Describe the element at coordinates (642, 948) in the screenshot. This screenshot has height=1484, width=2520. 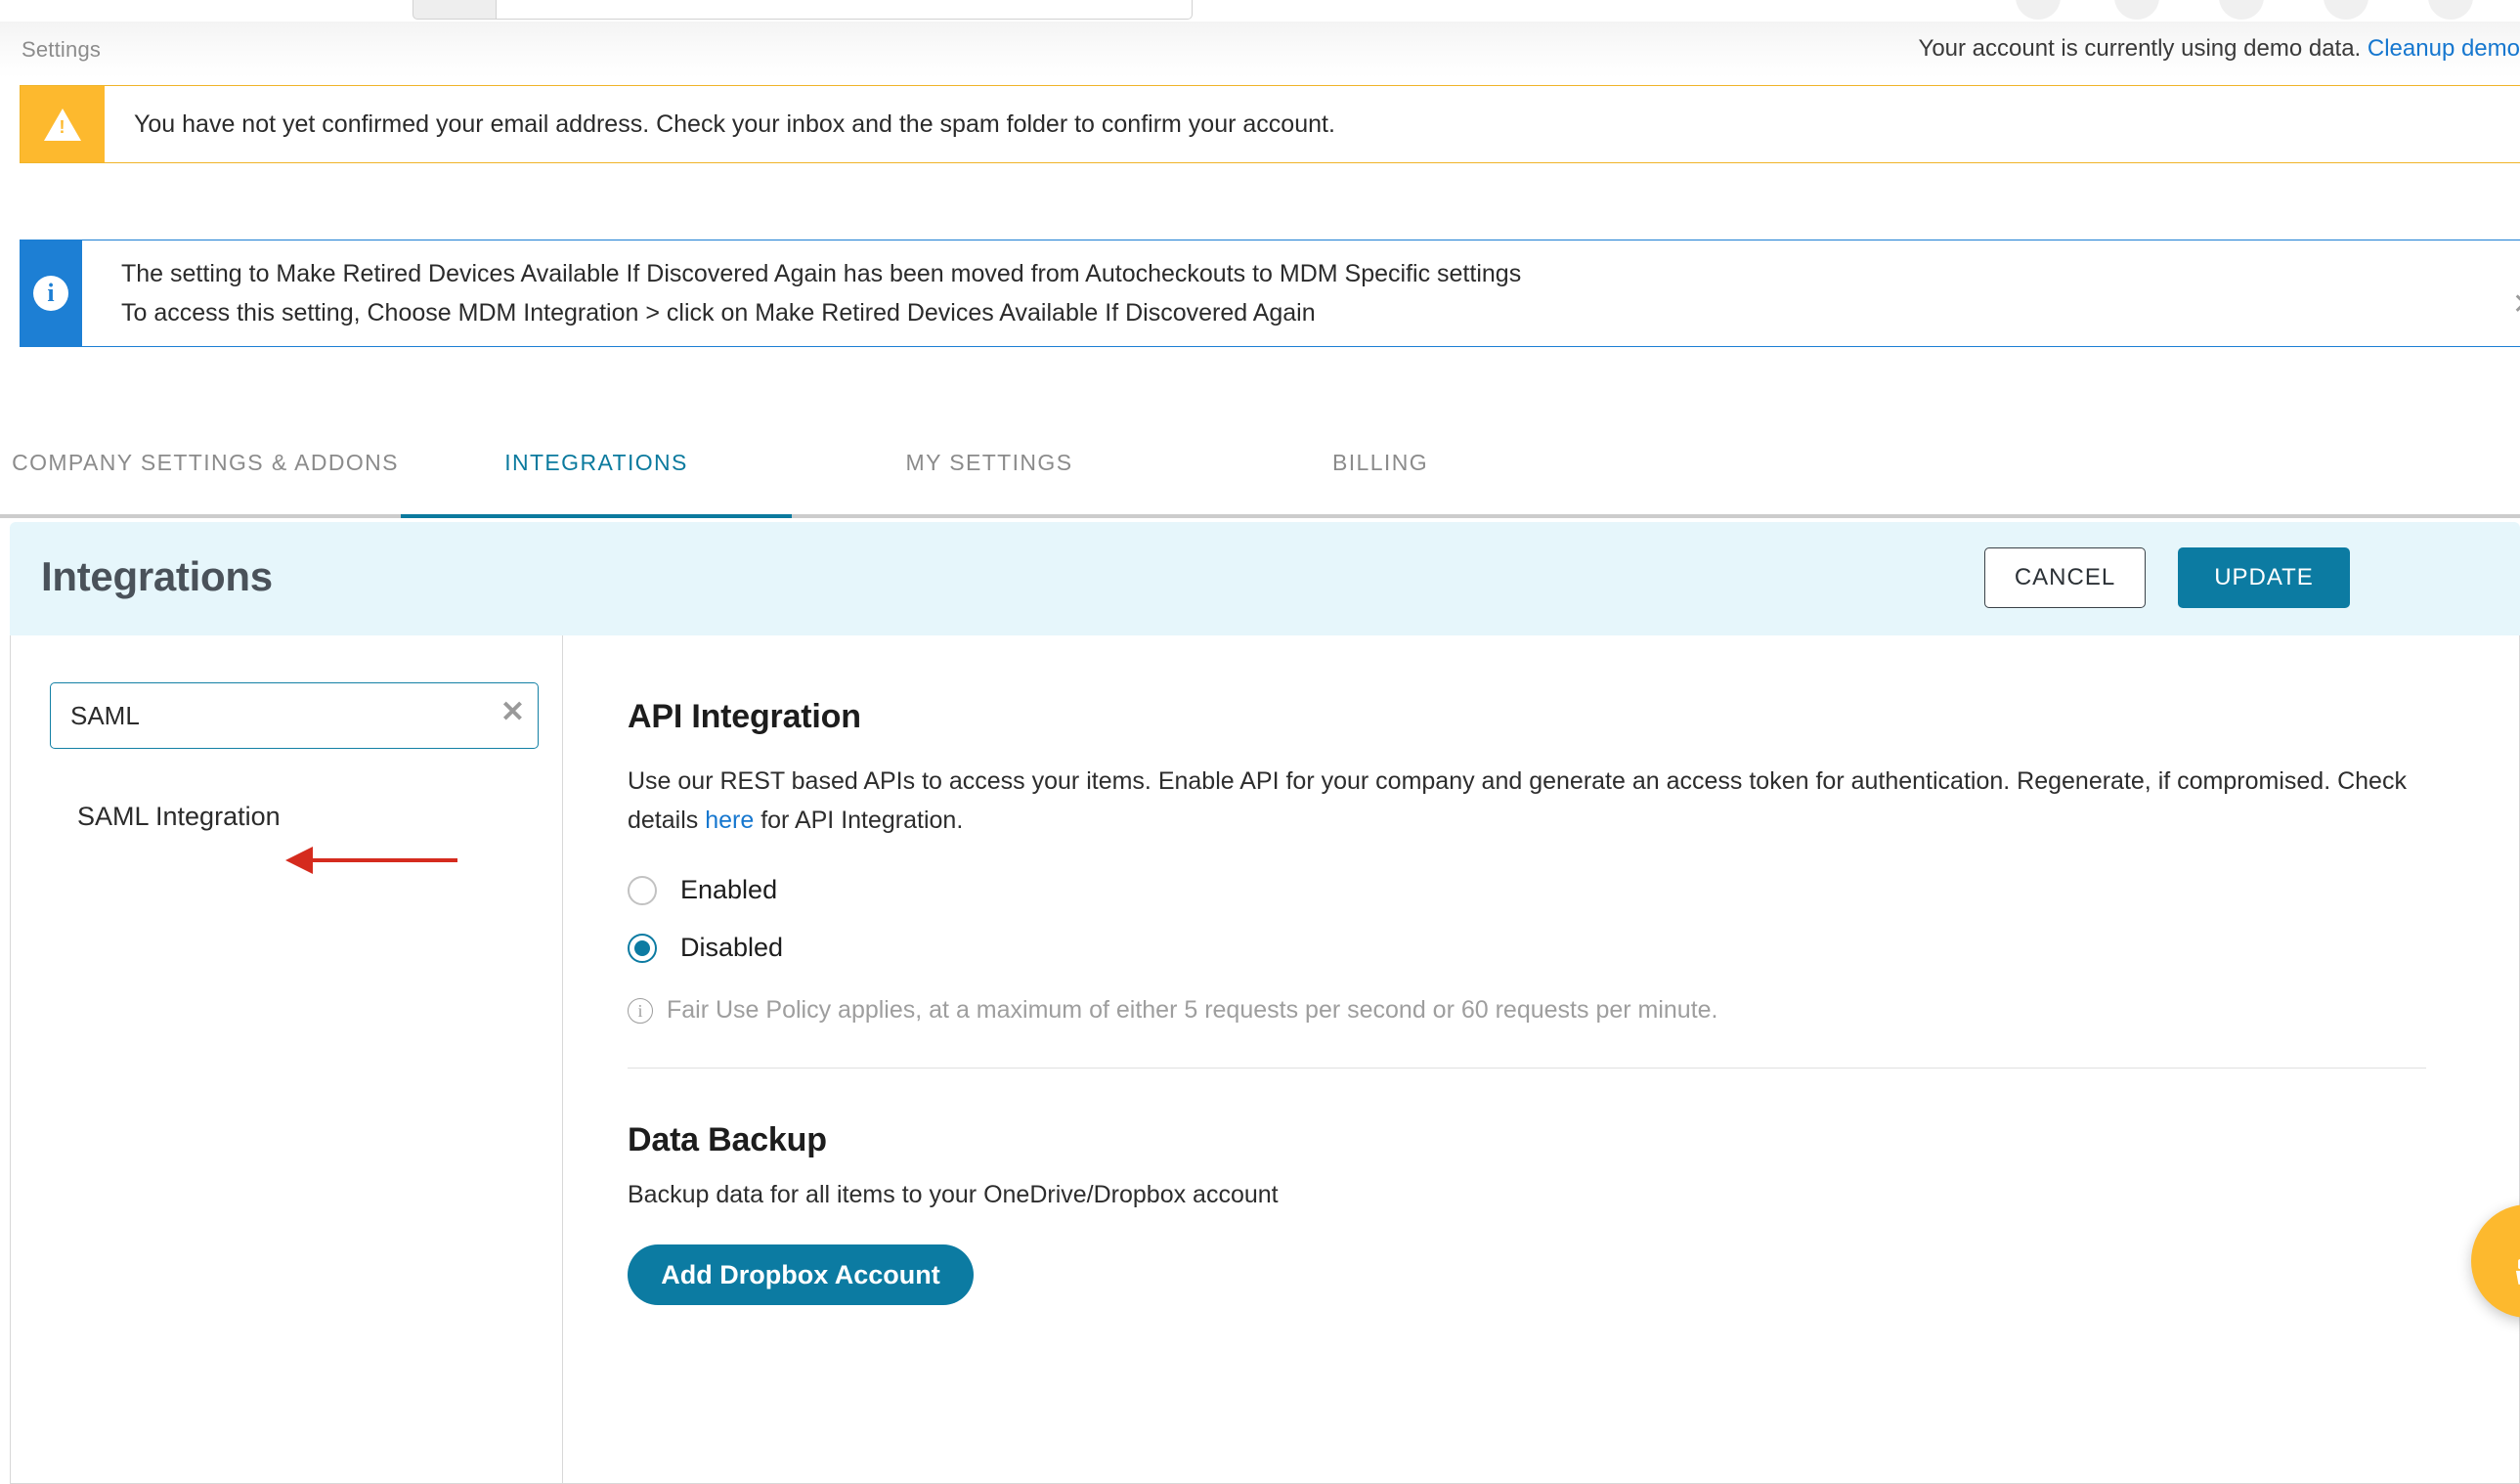
I see `radio-disabled-icon` at that location.